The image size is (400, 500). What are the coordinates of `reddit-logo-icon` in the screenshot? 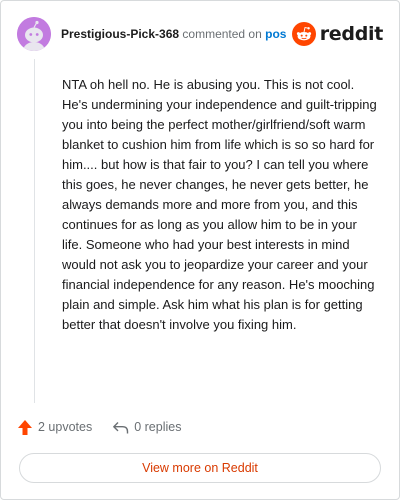 It's located at (303, 34).